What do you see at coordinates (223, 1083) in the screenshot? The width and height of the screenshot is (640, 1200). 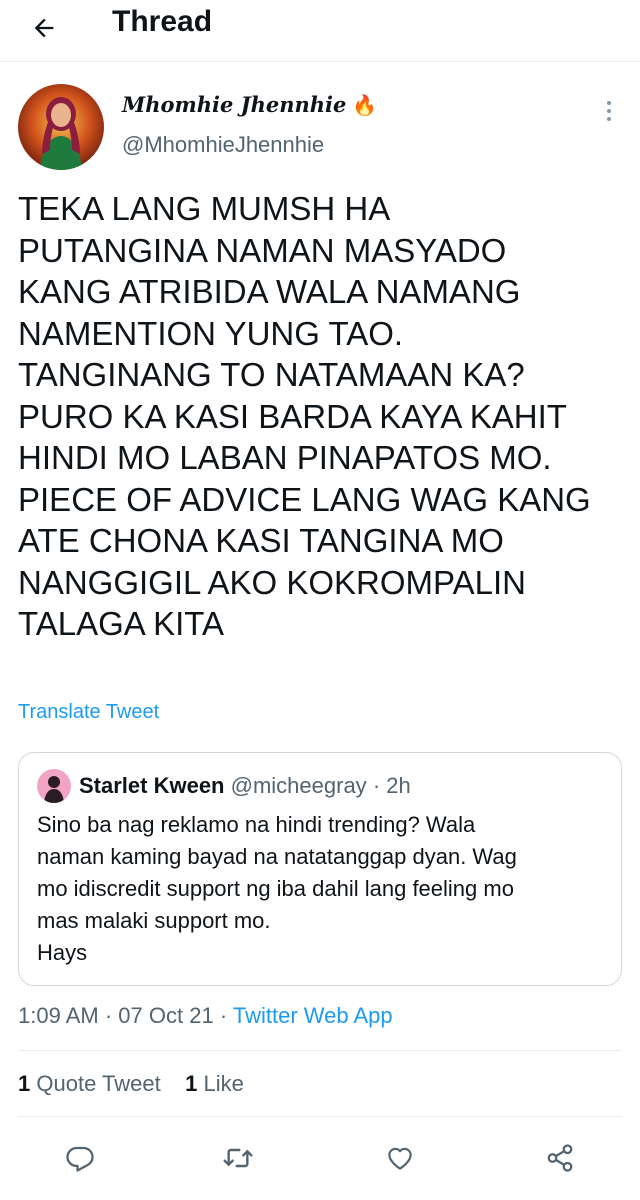 I see `like-label: Like` at bounding box center [223, 1083].